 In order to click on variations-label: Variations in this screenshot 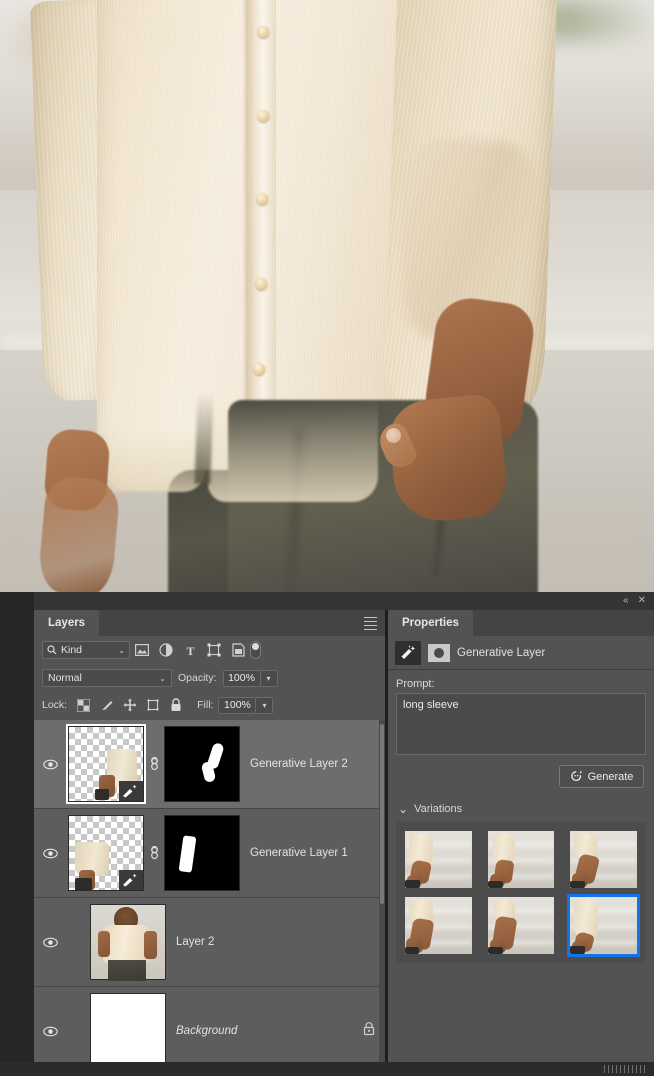, I will do `click(438, 809)`.